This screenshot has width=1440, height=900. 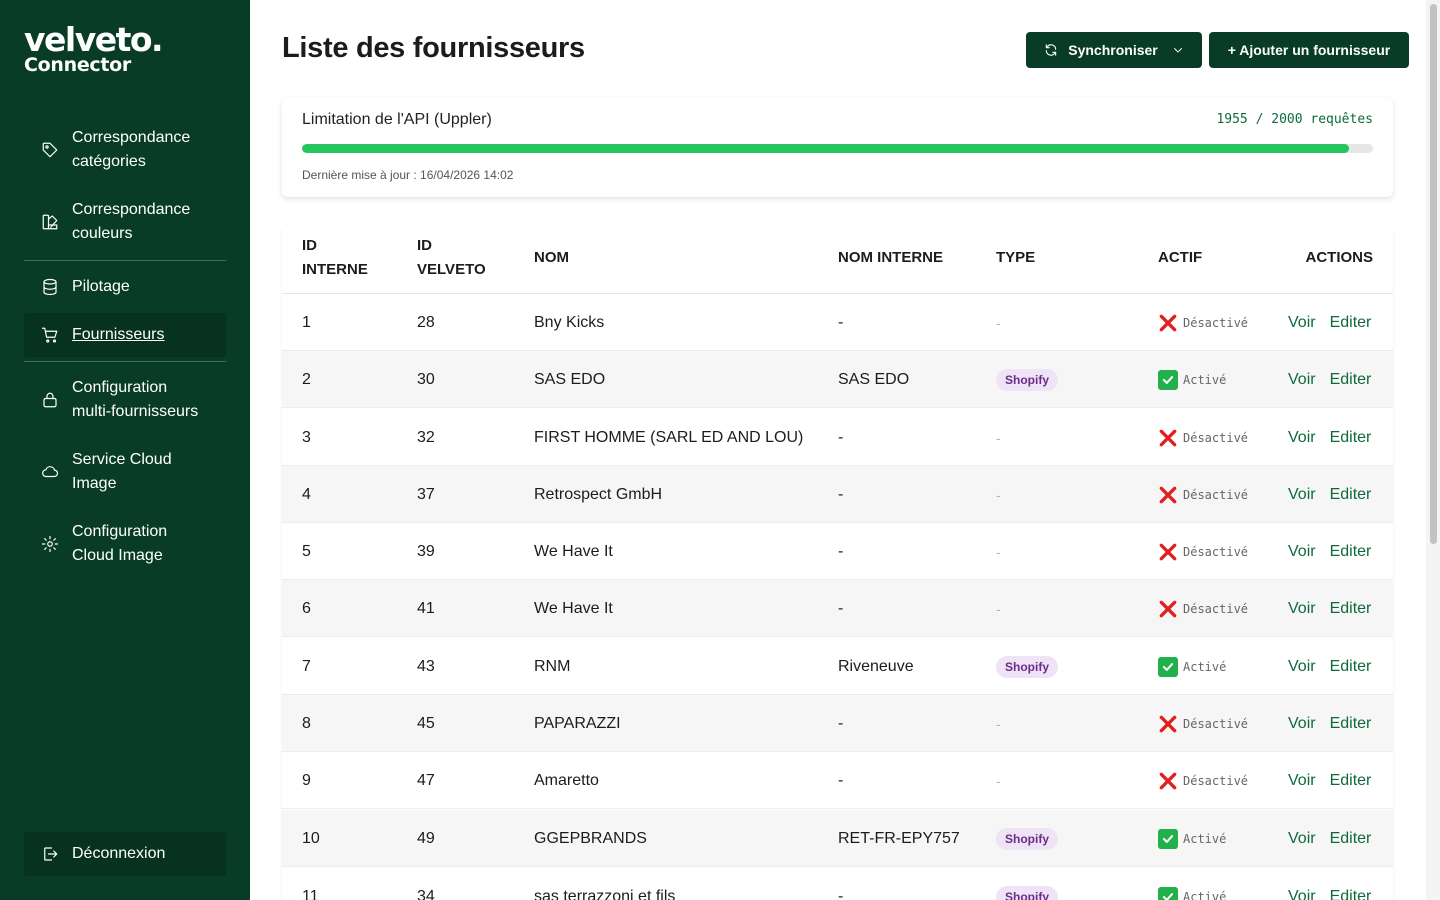 I want to click on sidebar-item-correspondance-couleurs: Correspondance couleurs, so click(x=125, y=222).